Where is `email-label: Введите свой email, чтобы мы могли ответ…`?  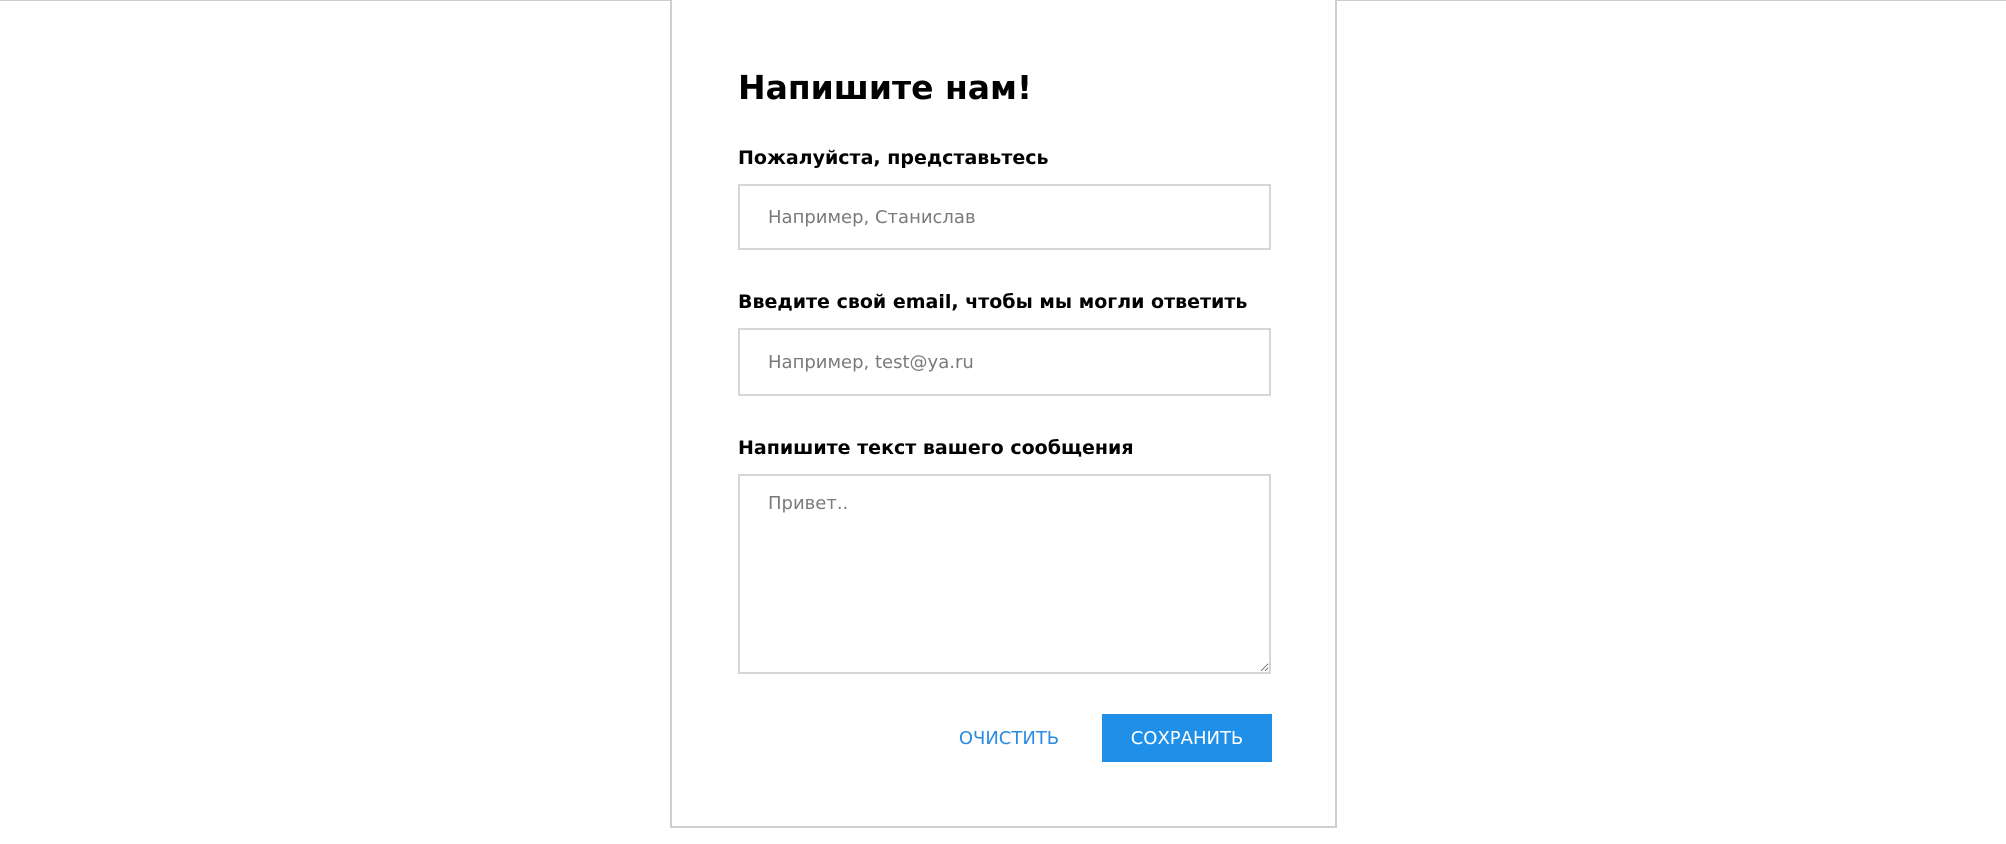
email-label: Введите свой email, чтобы мы могли ответ… is located at coordinates (993, 302).